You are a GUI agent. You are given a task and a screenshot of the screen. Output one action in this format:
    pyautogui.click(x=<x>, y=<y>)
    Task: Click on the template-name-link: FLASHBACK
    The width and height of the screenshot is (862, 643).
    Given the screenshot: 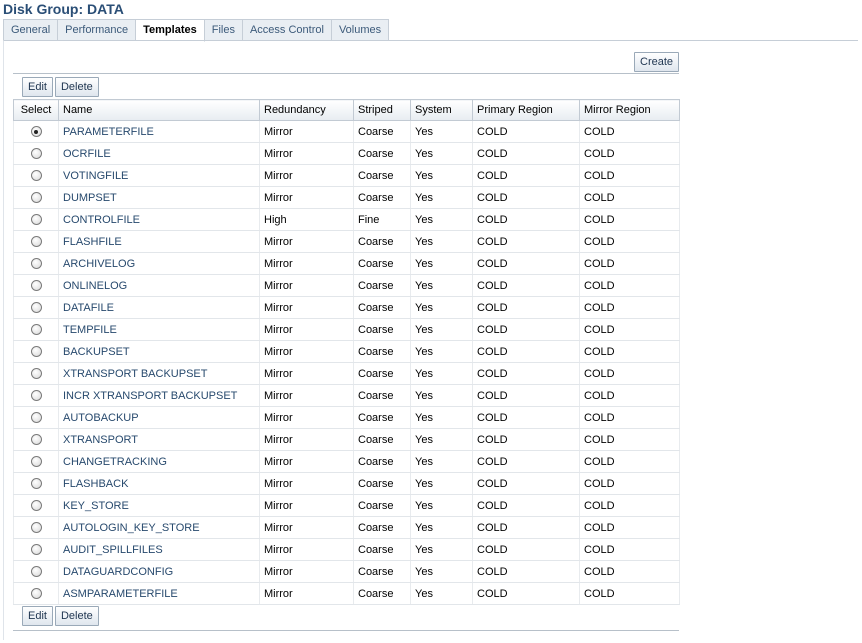 What is the action you would take?
    pyautogui.click(x=95, y=484)
    